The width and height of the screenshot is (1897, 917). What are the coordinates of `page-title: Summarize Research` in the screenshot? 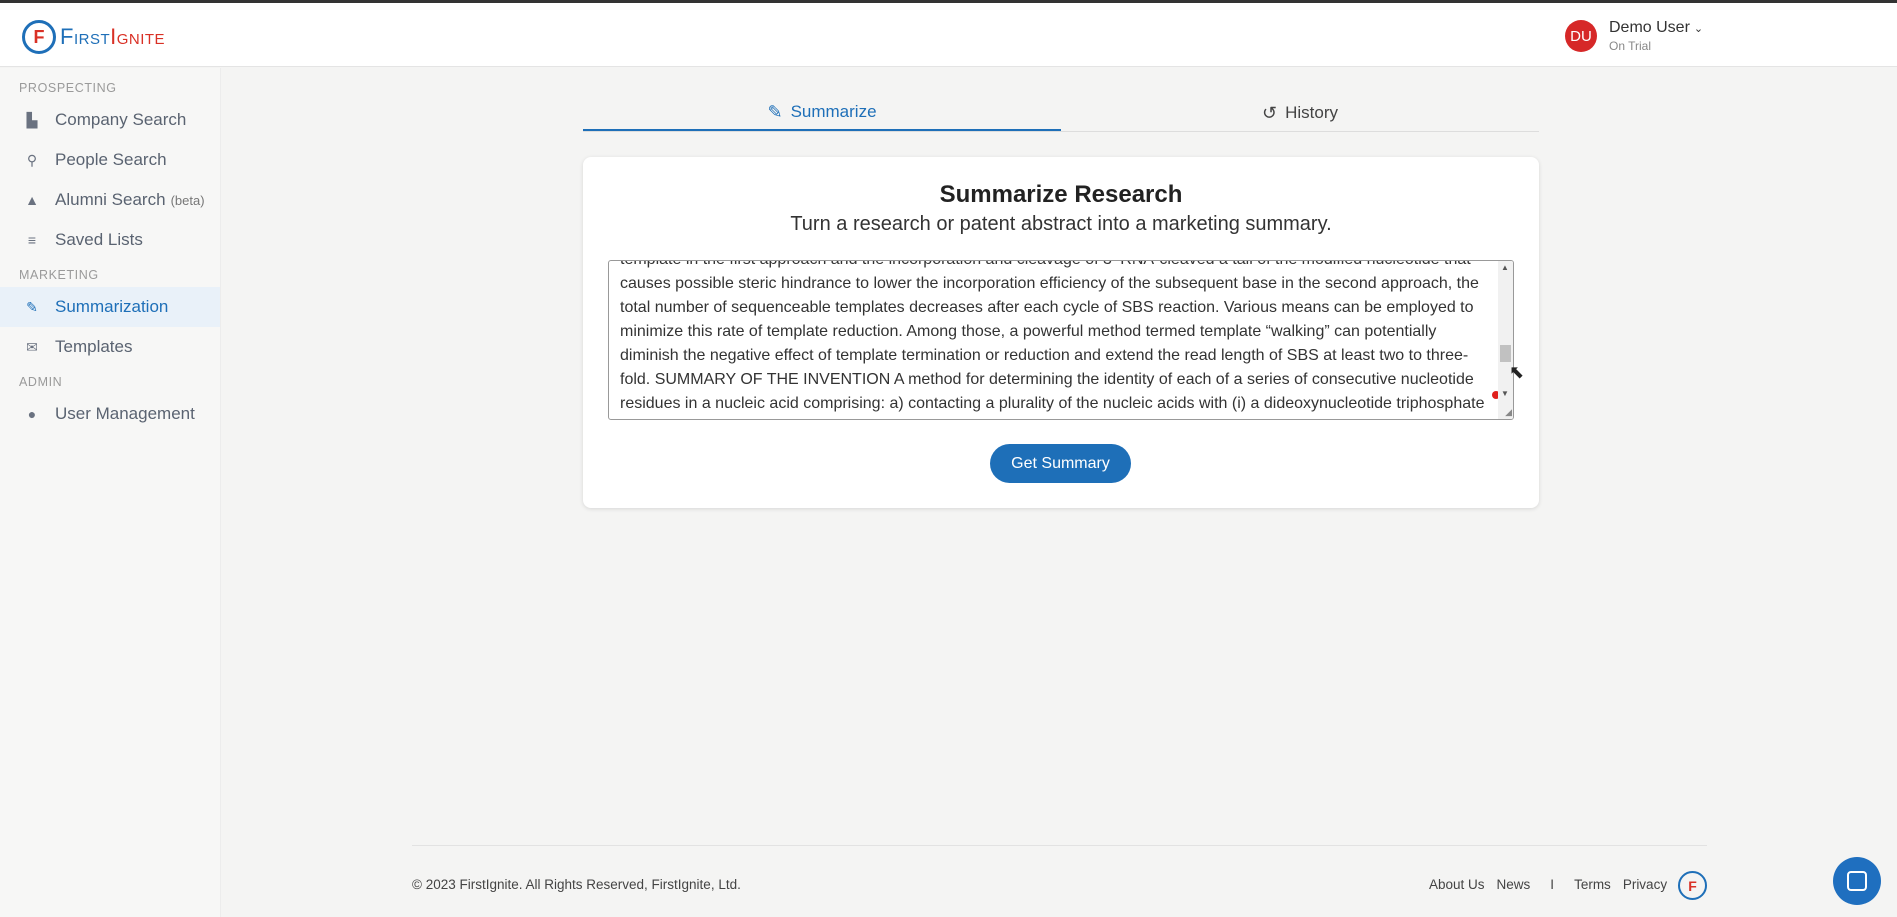 It's located at (1061, 194).